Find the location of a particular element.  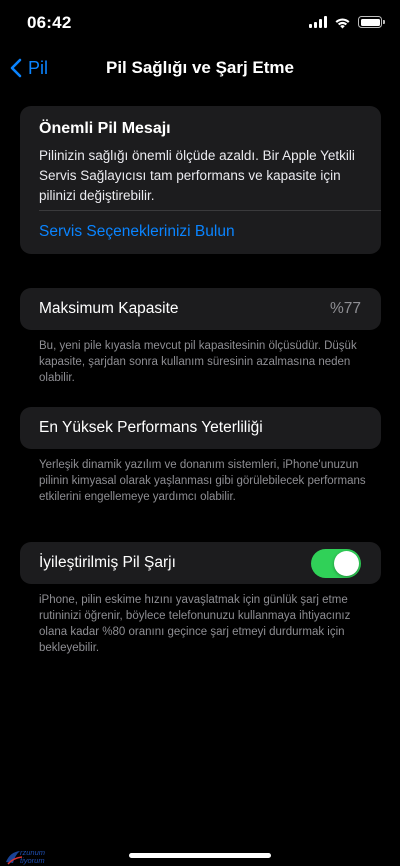

battery-icon is located at coordinates (371, 22).